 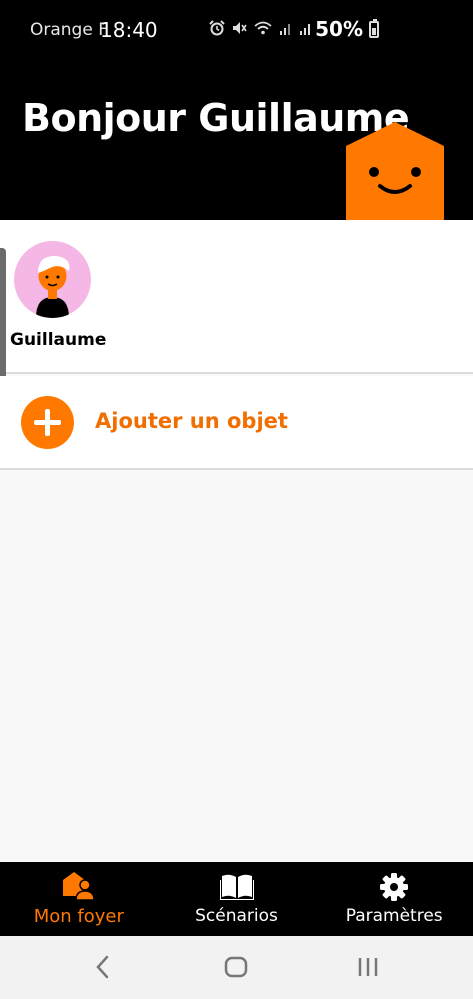 I want to click on status-icons, so click(x=261, y=28).